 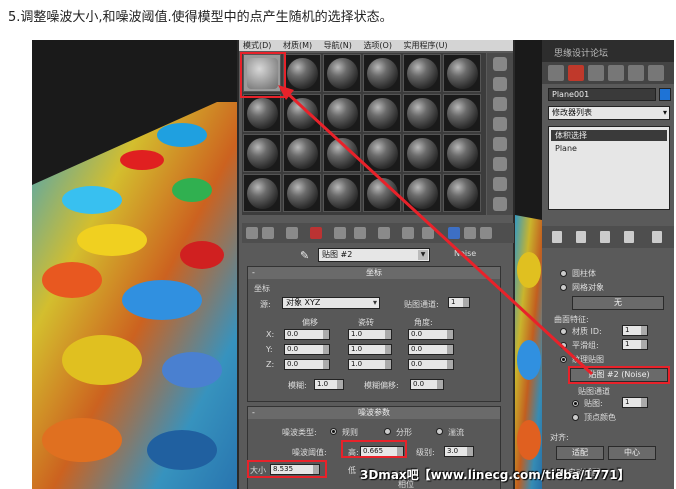 What do you see at coordinates (370, 349) in the screenshot?
I see `y-tiling-spinner: 1.0` at bounding box center [370, 349].